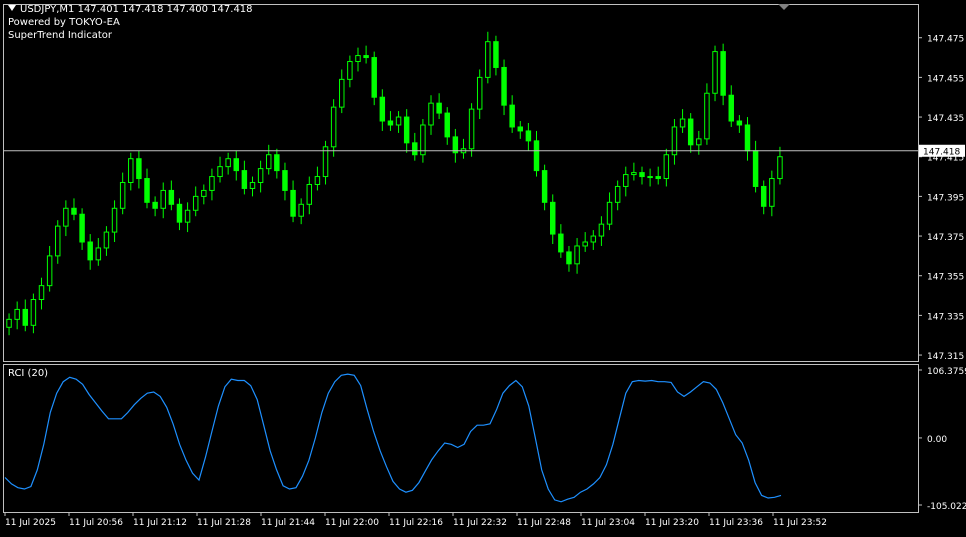  What do you see at coordinates (96, 523) in the screenshot?
I see `x-tick-label: 11 Jul 20:56` at bounding box center [96, 523].